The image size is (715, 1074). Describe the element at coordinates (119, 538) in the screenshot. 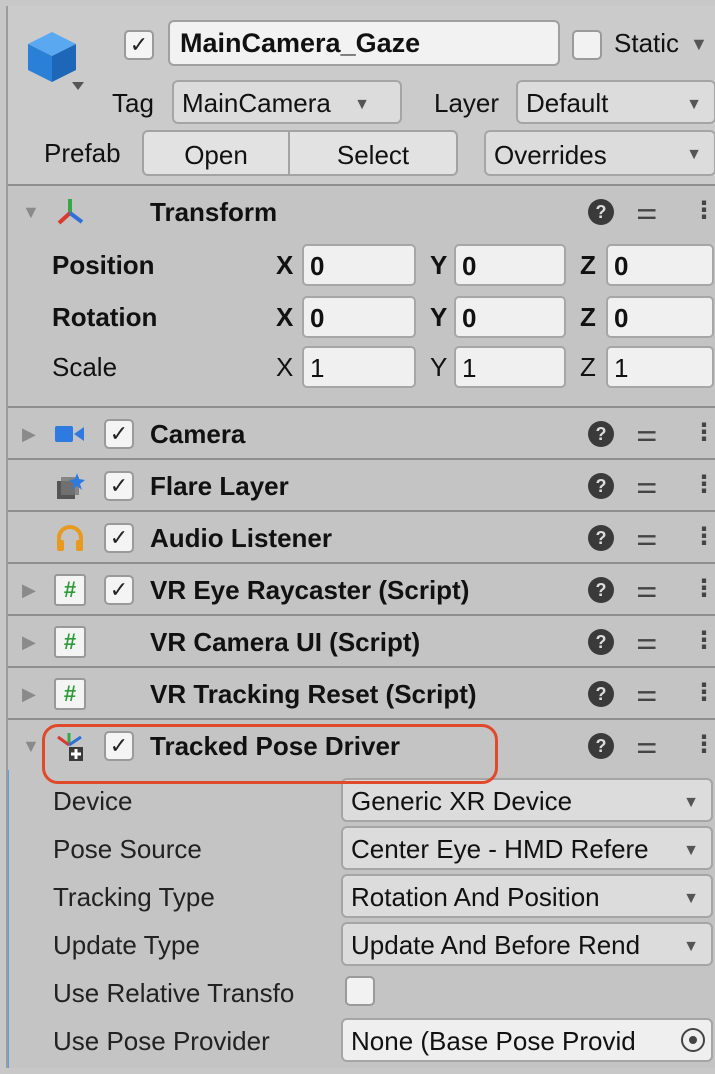

I see `audio-listener-enabled-checkbox: ✓` at that location.